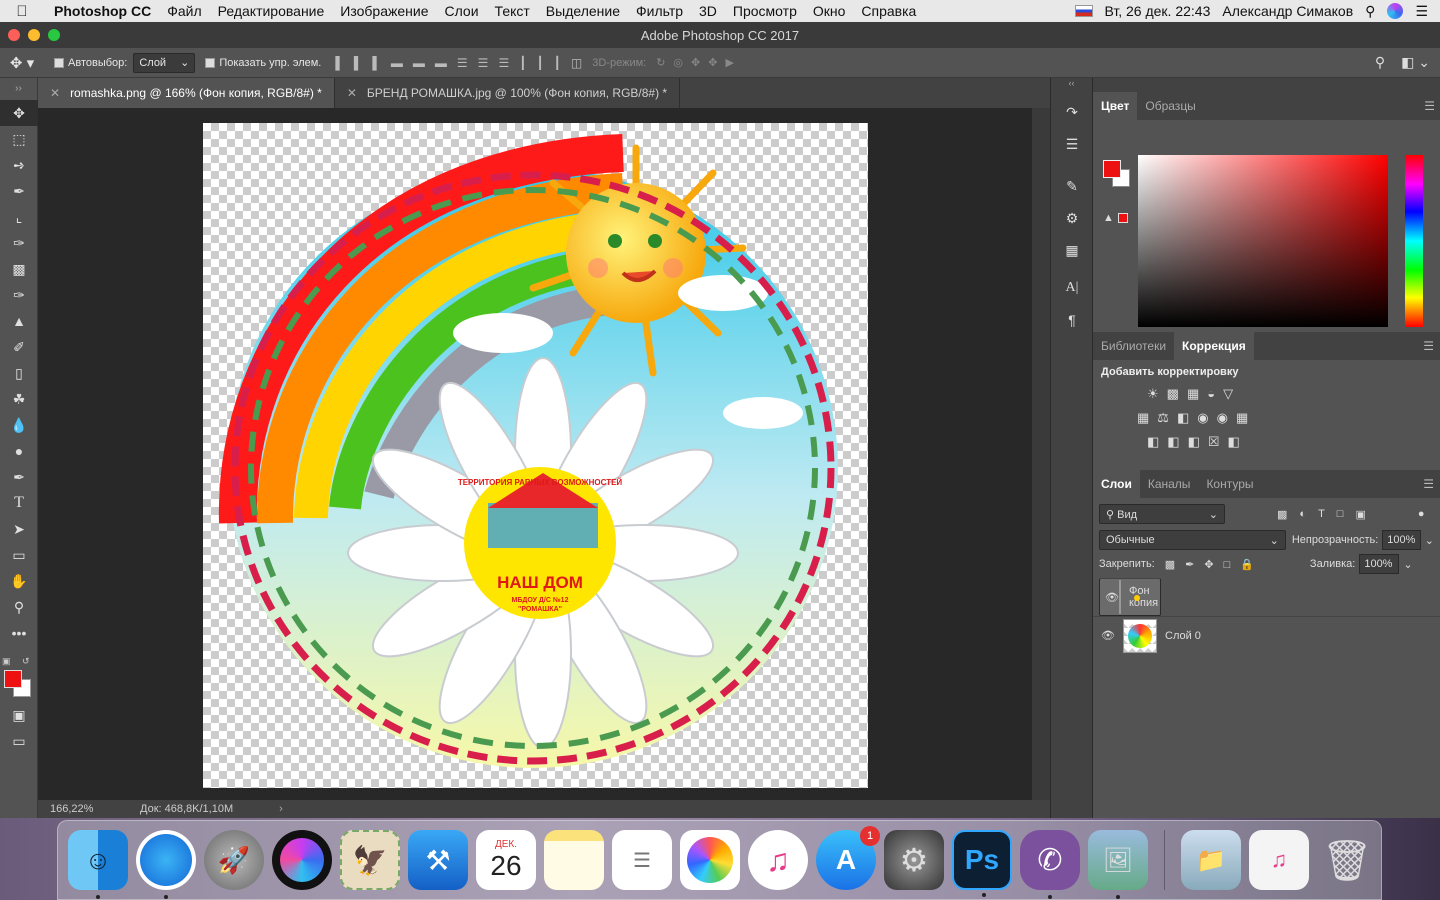 The height and width of the screenshot is (900, 1440). What do you see at coordinates (462, 11) in the screenshot?
I see `menu-layers: Слои` at bounding box center [462, 11].